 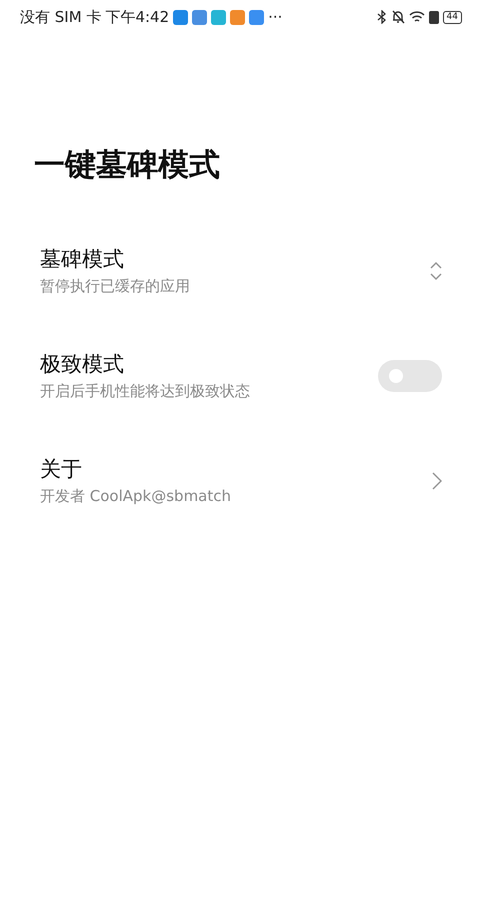 I want to click on mute-bell-icon, so click(x=397, y=17).